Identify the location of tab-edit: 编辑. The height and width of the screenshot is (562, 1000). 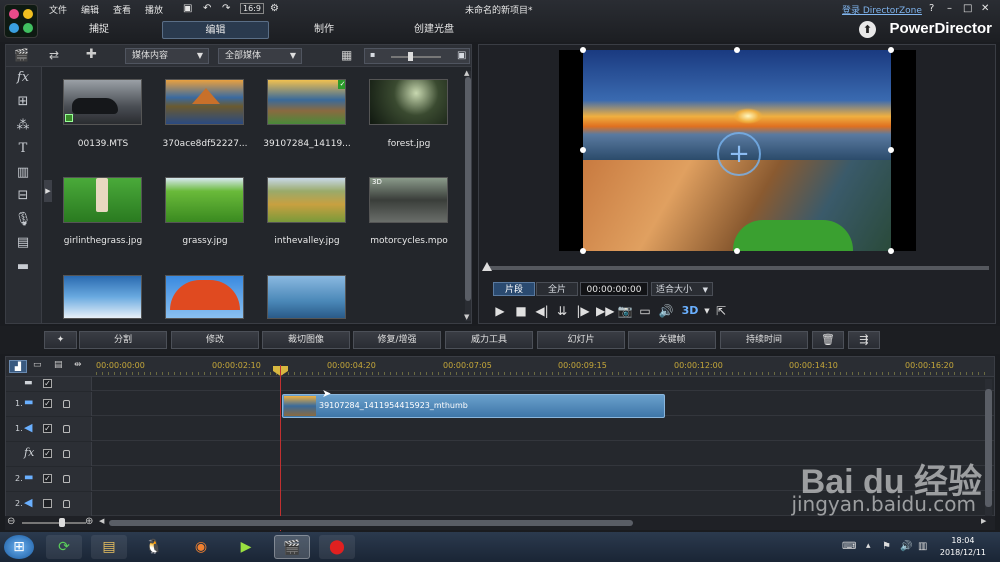
(215, 30).